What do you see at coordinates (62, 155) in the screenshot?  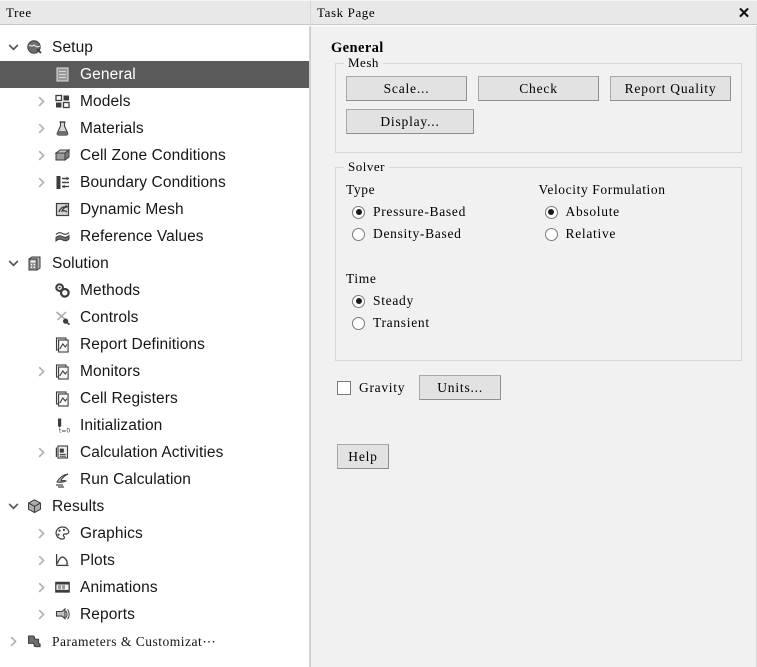 I see `cell-zone-box-icon` at bounding box center [62, 155].